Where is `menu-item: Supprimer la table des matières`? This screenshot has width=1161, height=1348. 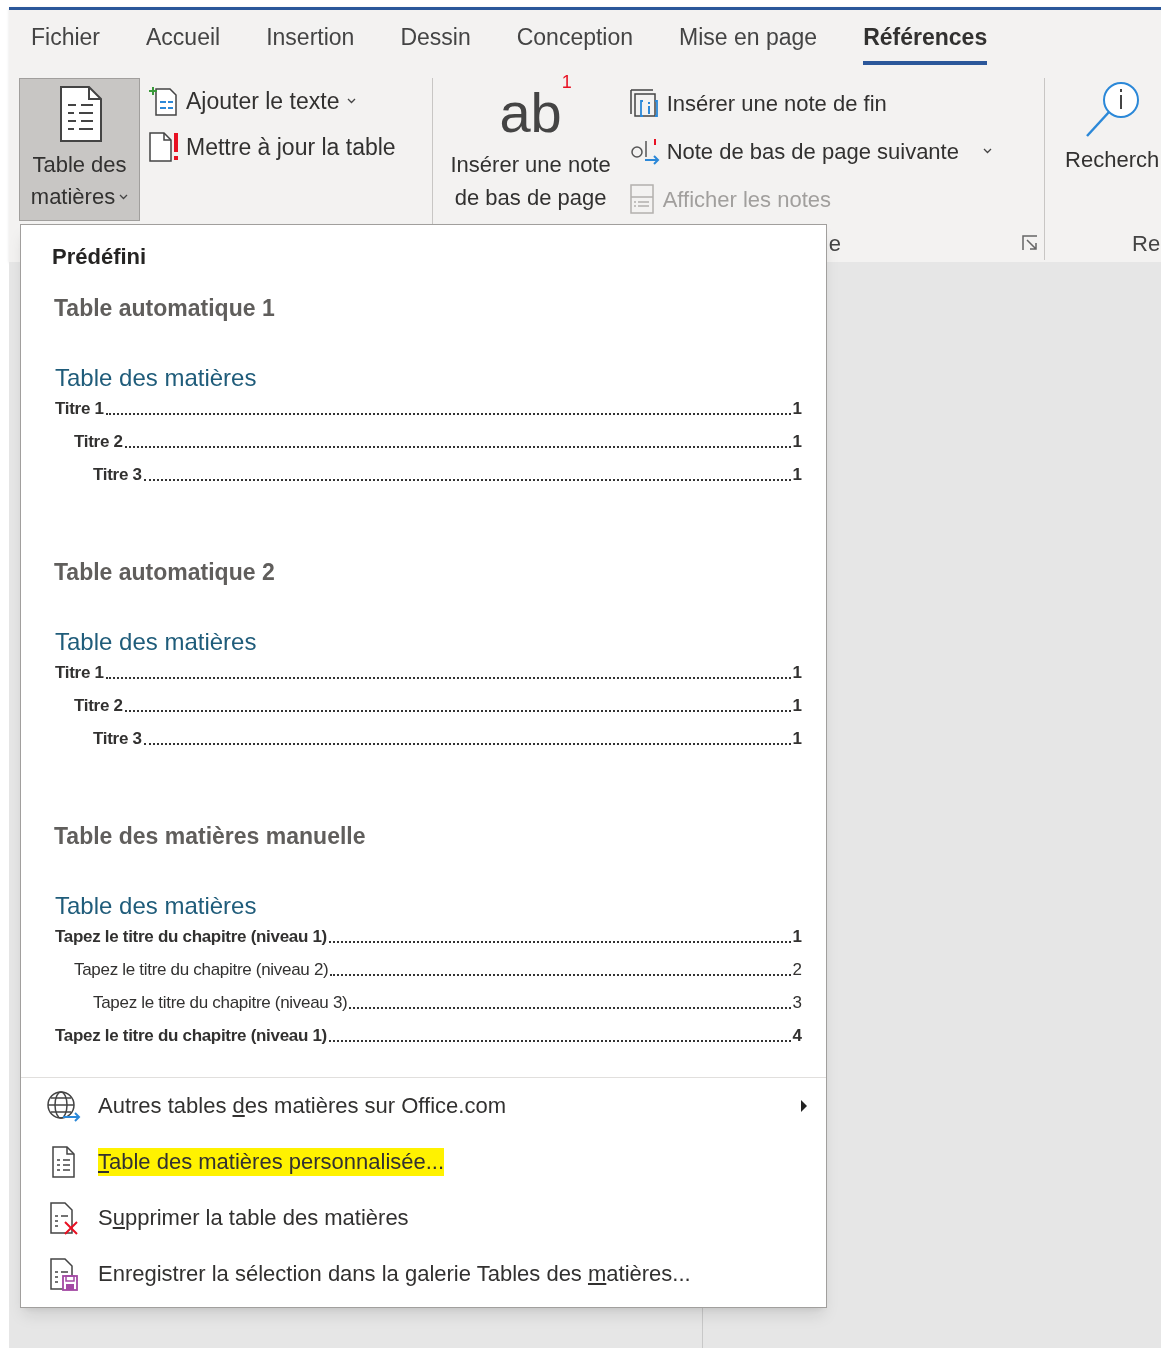
menu-item: Supprimer la table des matières is located at coordinates (423, 1218).